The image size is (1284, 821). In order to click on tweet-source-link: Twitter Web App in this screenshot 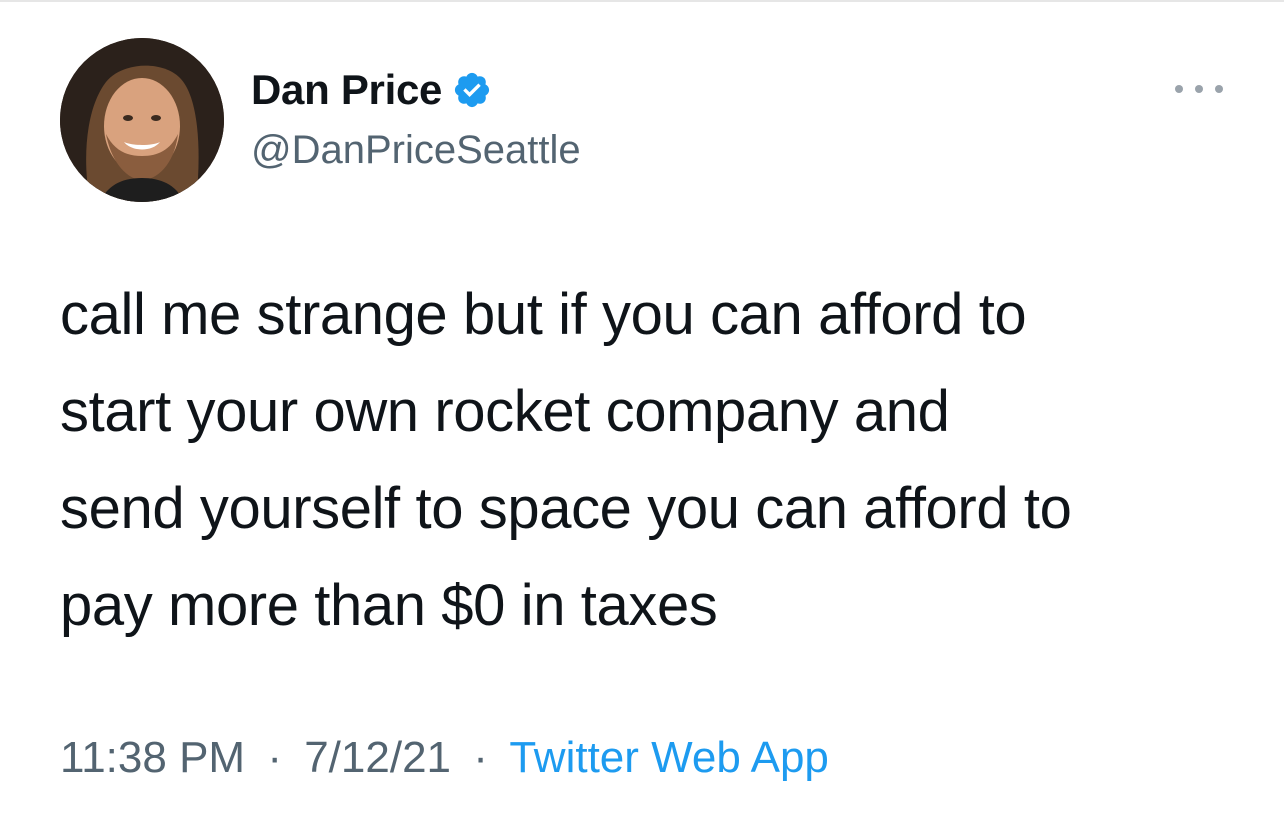, I will do `click(669, 757)`.